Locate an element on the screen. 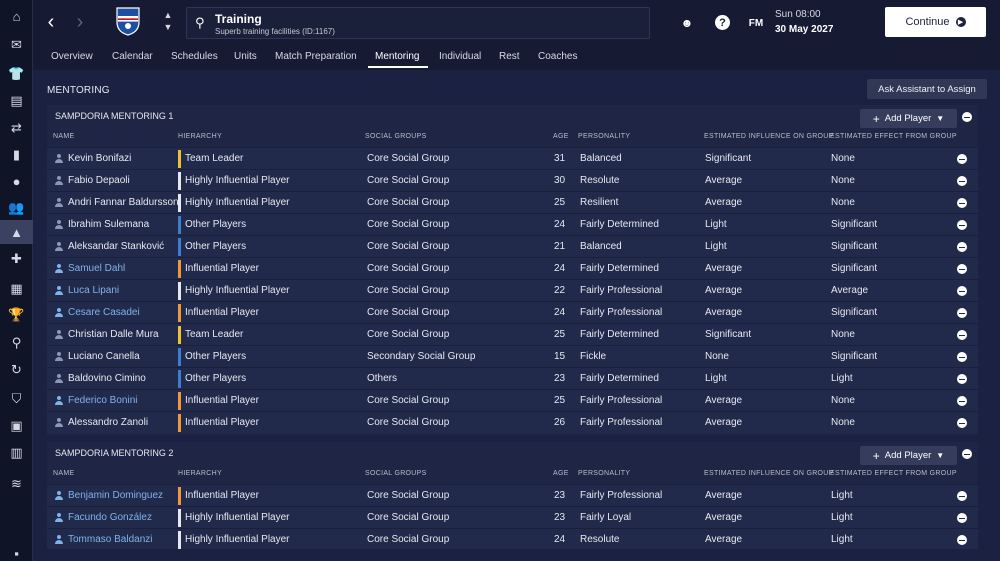  manager-face-icon: ☻ is located at coordinates (687, 23).